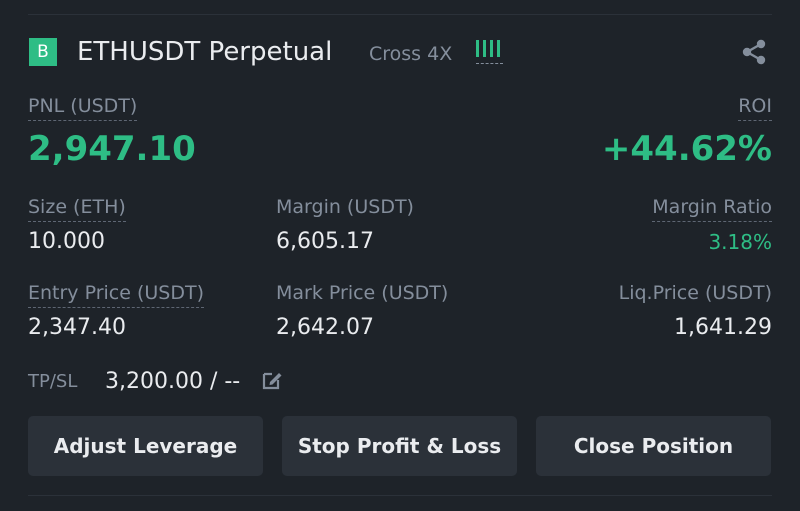 Image resolution: width=800 pixels, height=511 pixels. I want to click on size-label: Size (ETH), so click(77, 208).